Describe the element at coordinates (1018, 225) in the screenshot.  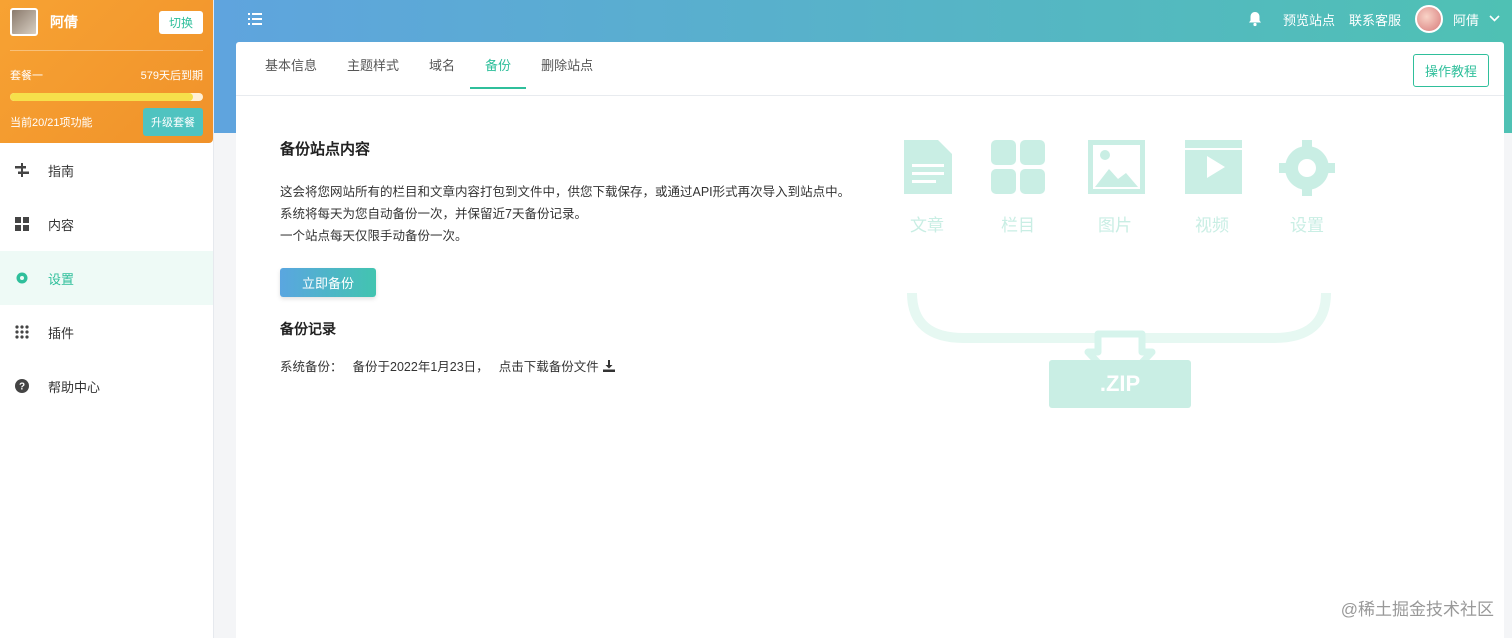
I see `illustration-label-columns: 栏目` at that location.